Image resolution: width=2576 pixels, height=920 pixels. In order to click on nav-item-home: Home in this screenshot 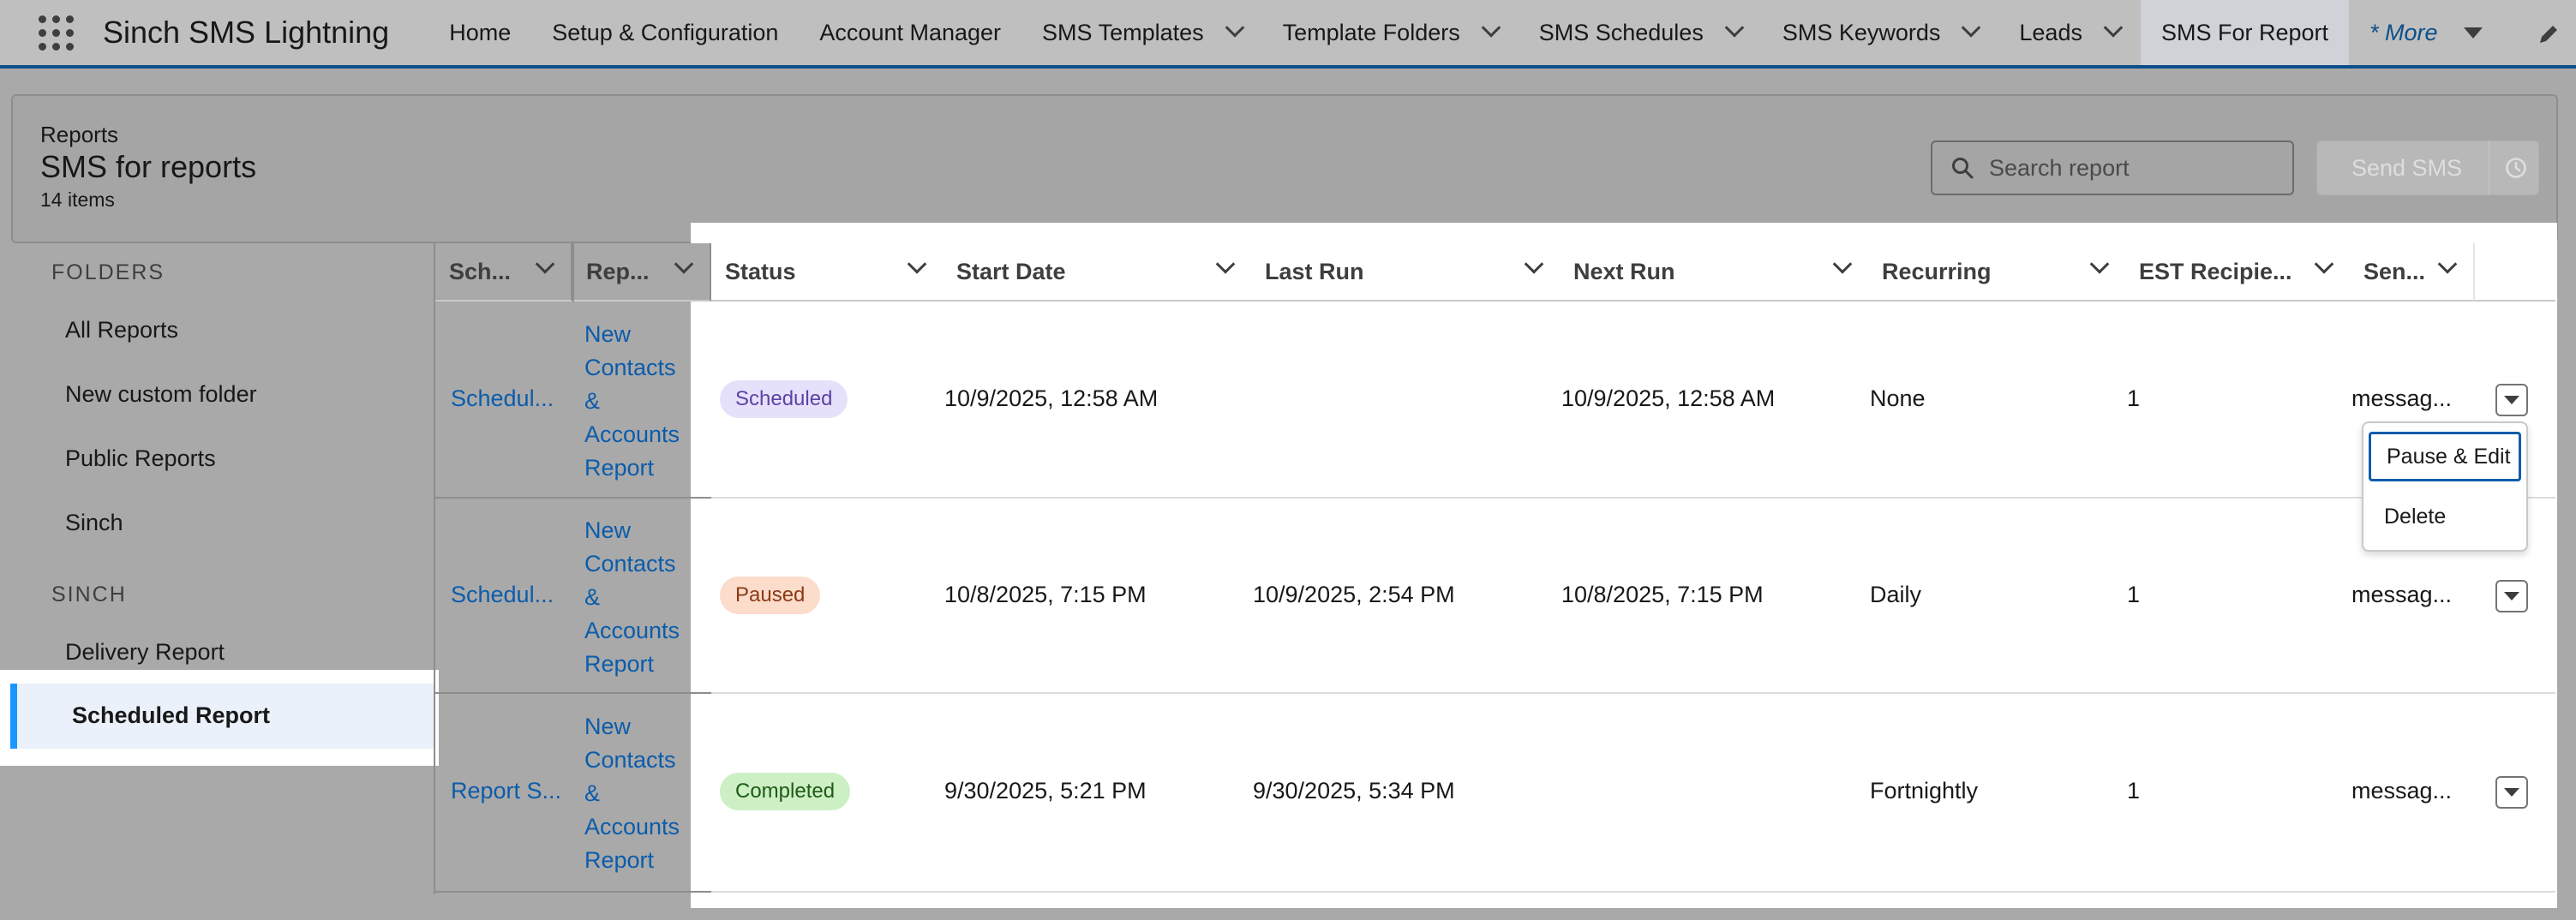, I will do `click(479, 32)`.